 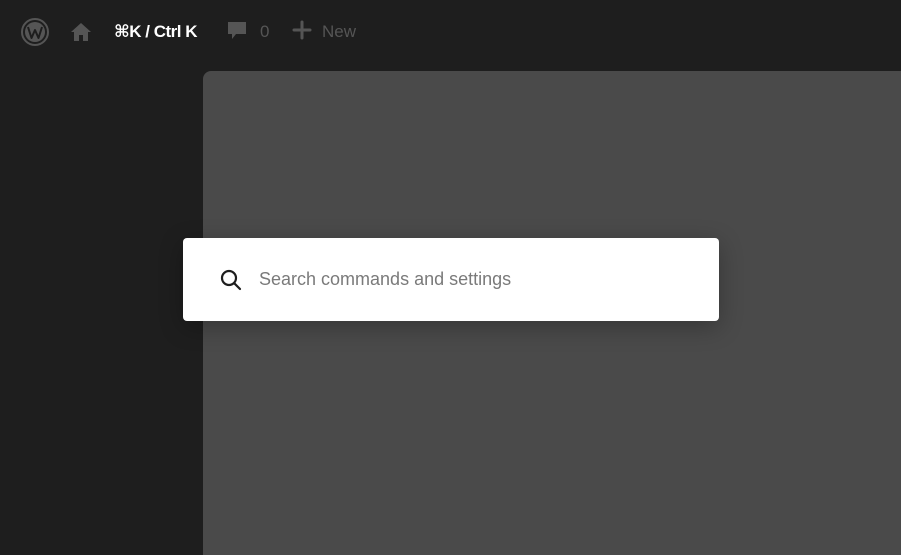 I want to click on command-search-input, so click(x=474, y=279).